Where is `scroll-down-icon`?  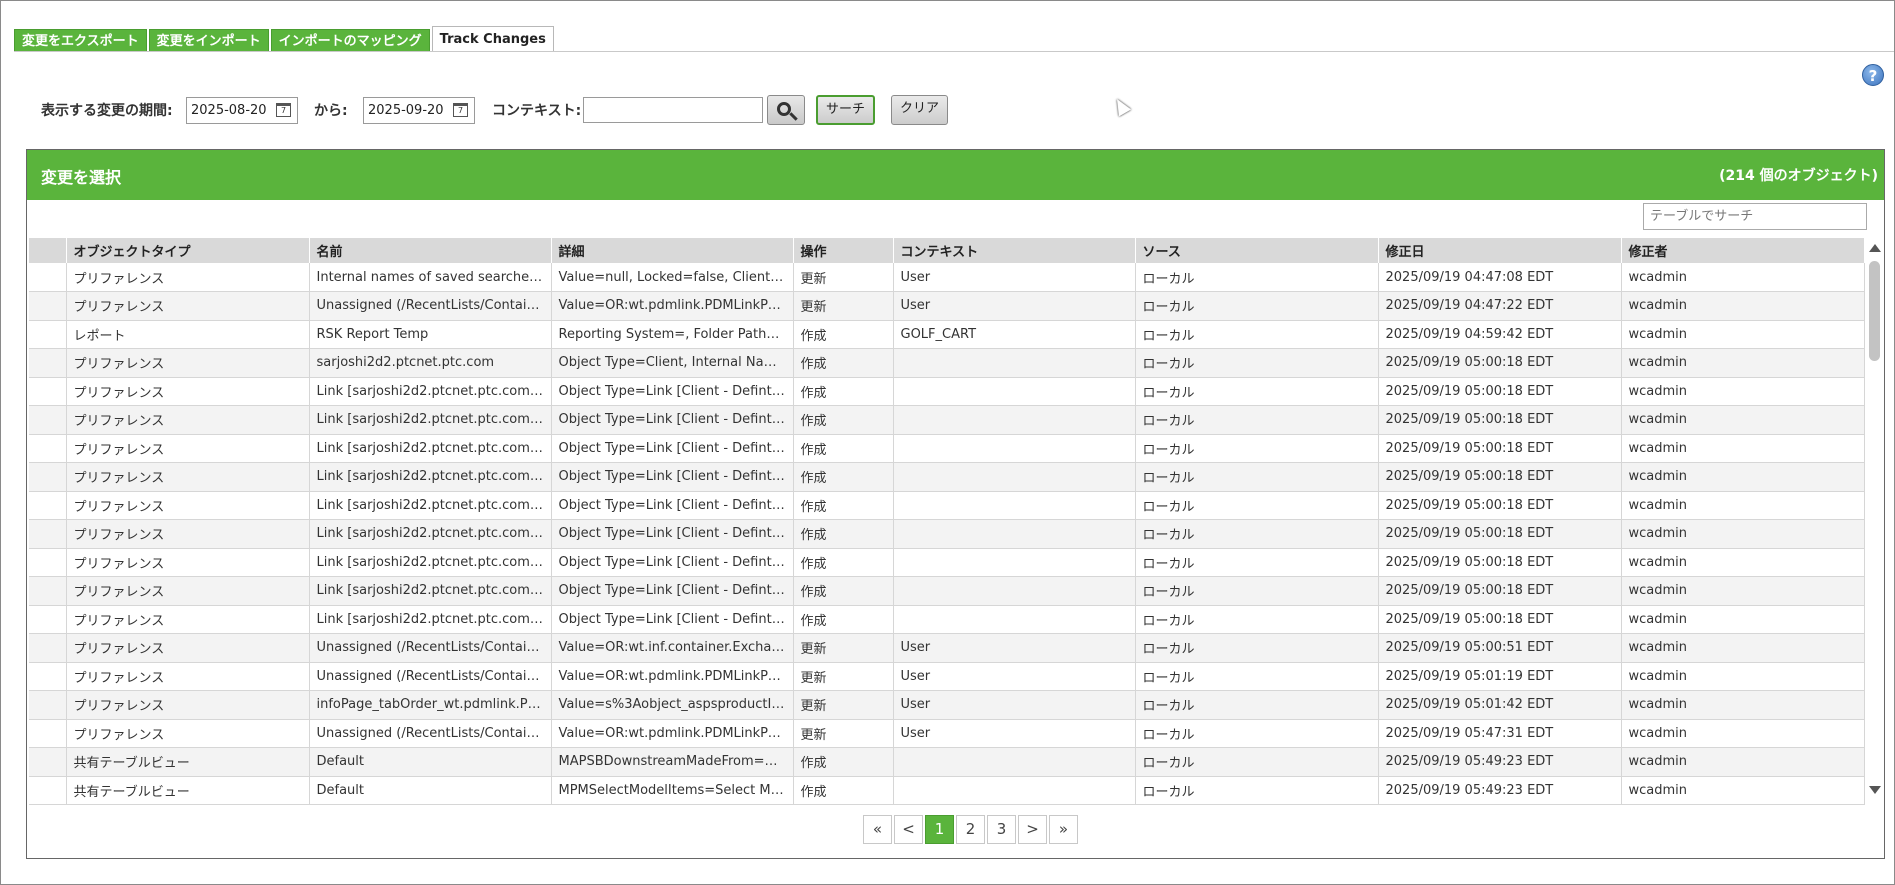
scroll-down-icon is located at coordinates (1875, 790).